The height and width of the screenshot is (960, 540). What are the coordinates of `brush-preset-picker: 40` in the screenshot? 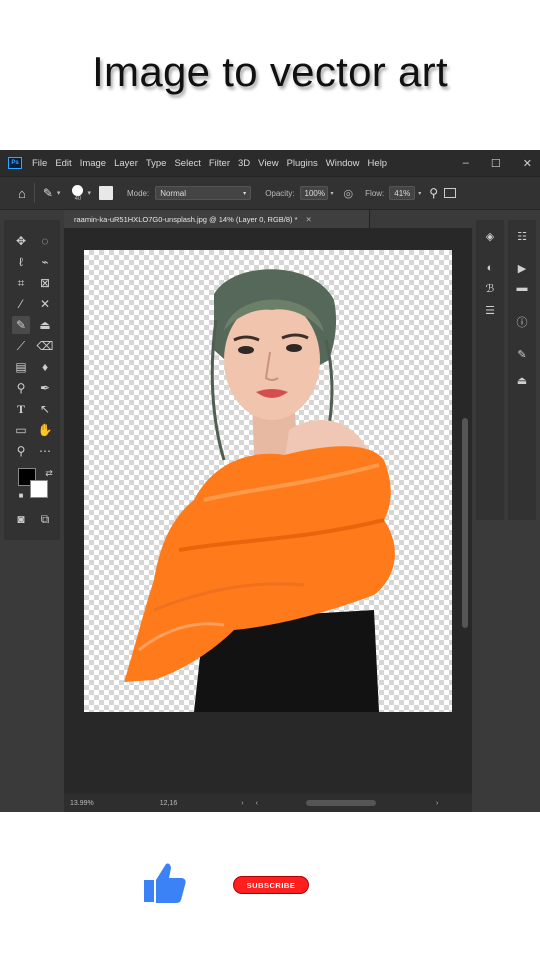 It's located at (78, 193).